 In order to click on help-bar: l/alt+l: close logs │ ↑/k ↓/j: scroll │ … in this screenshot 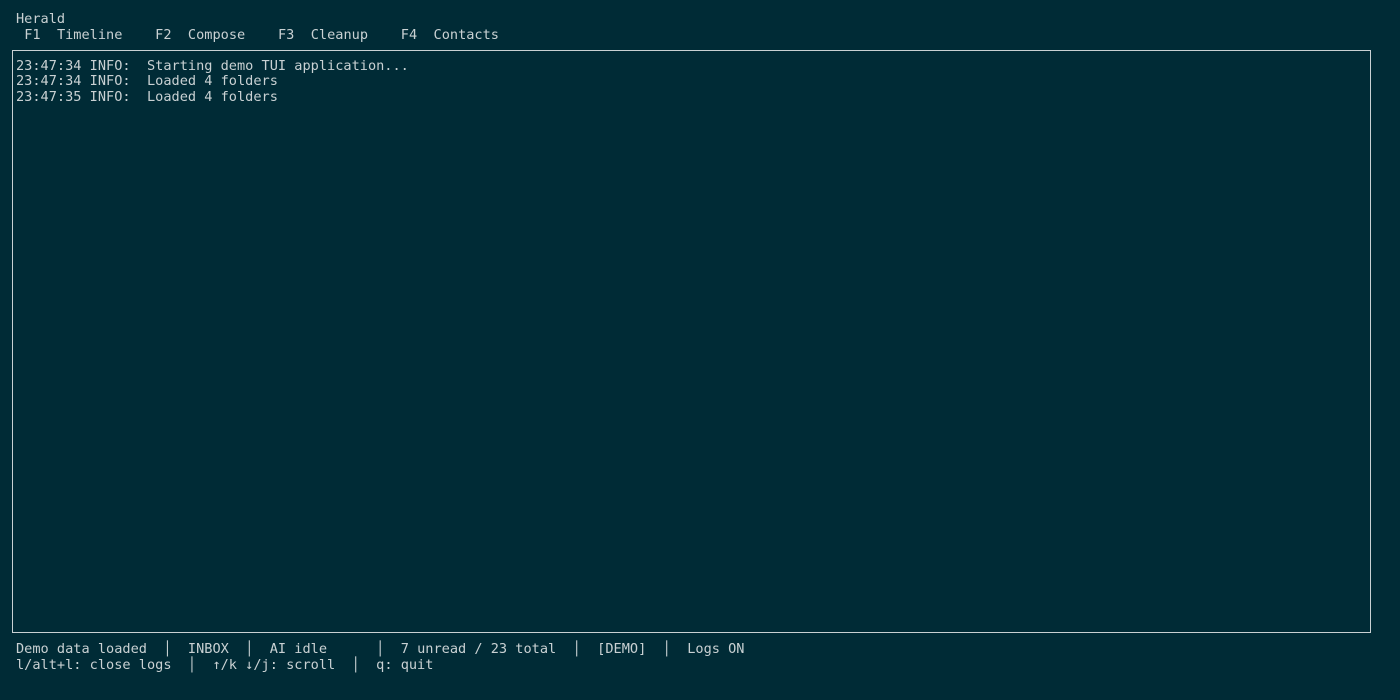, I will do `click(225, 665)`.